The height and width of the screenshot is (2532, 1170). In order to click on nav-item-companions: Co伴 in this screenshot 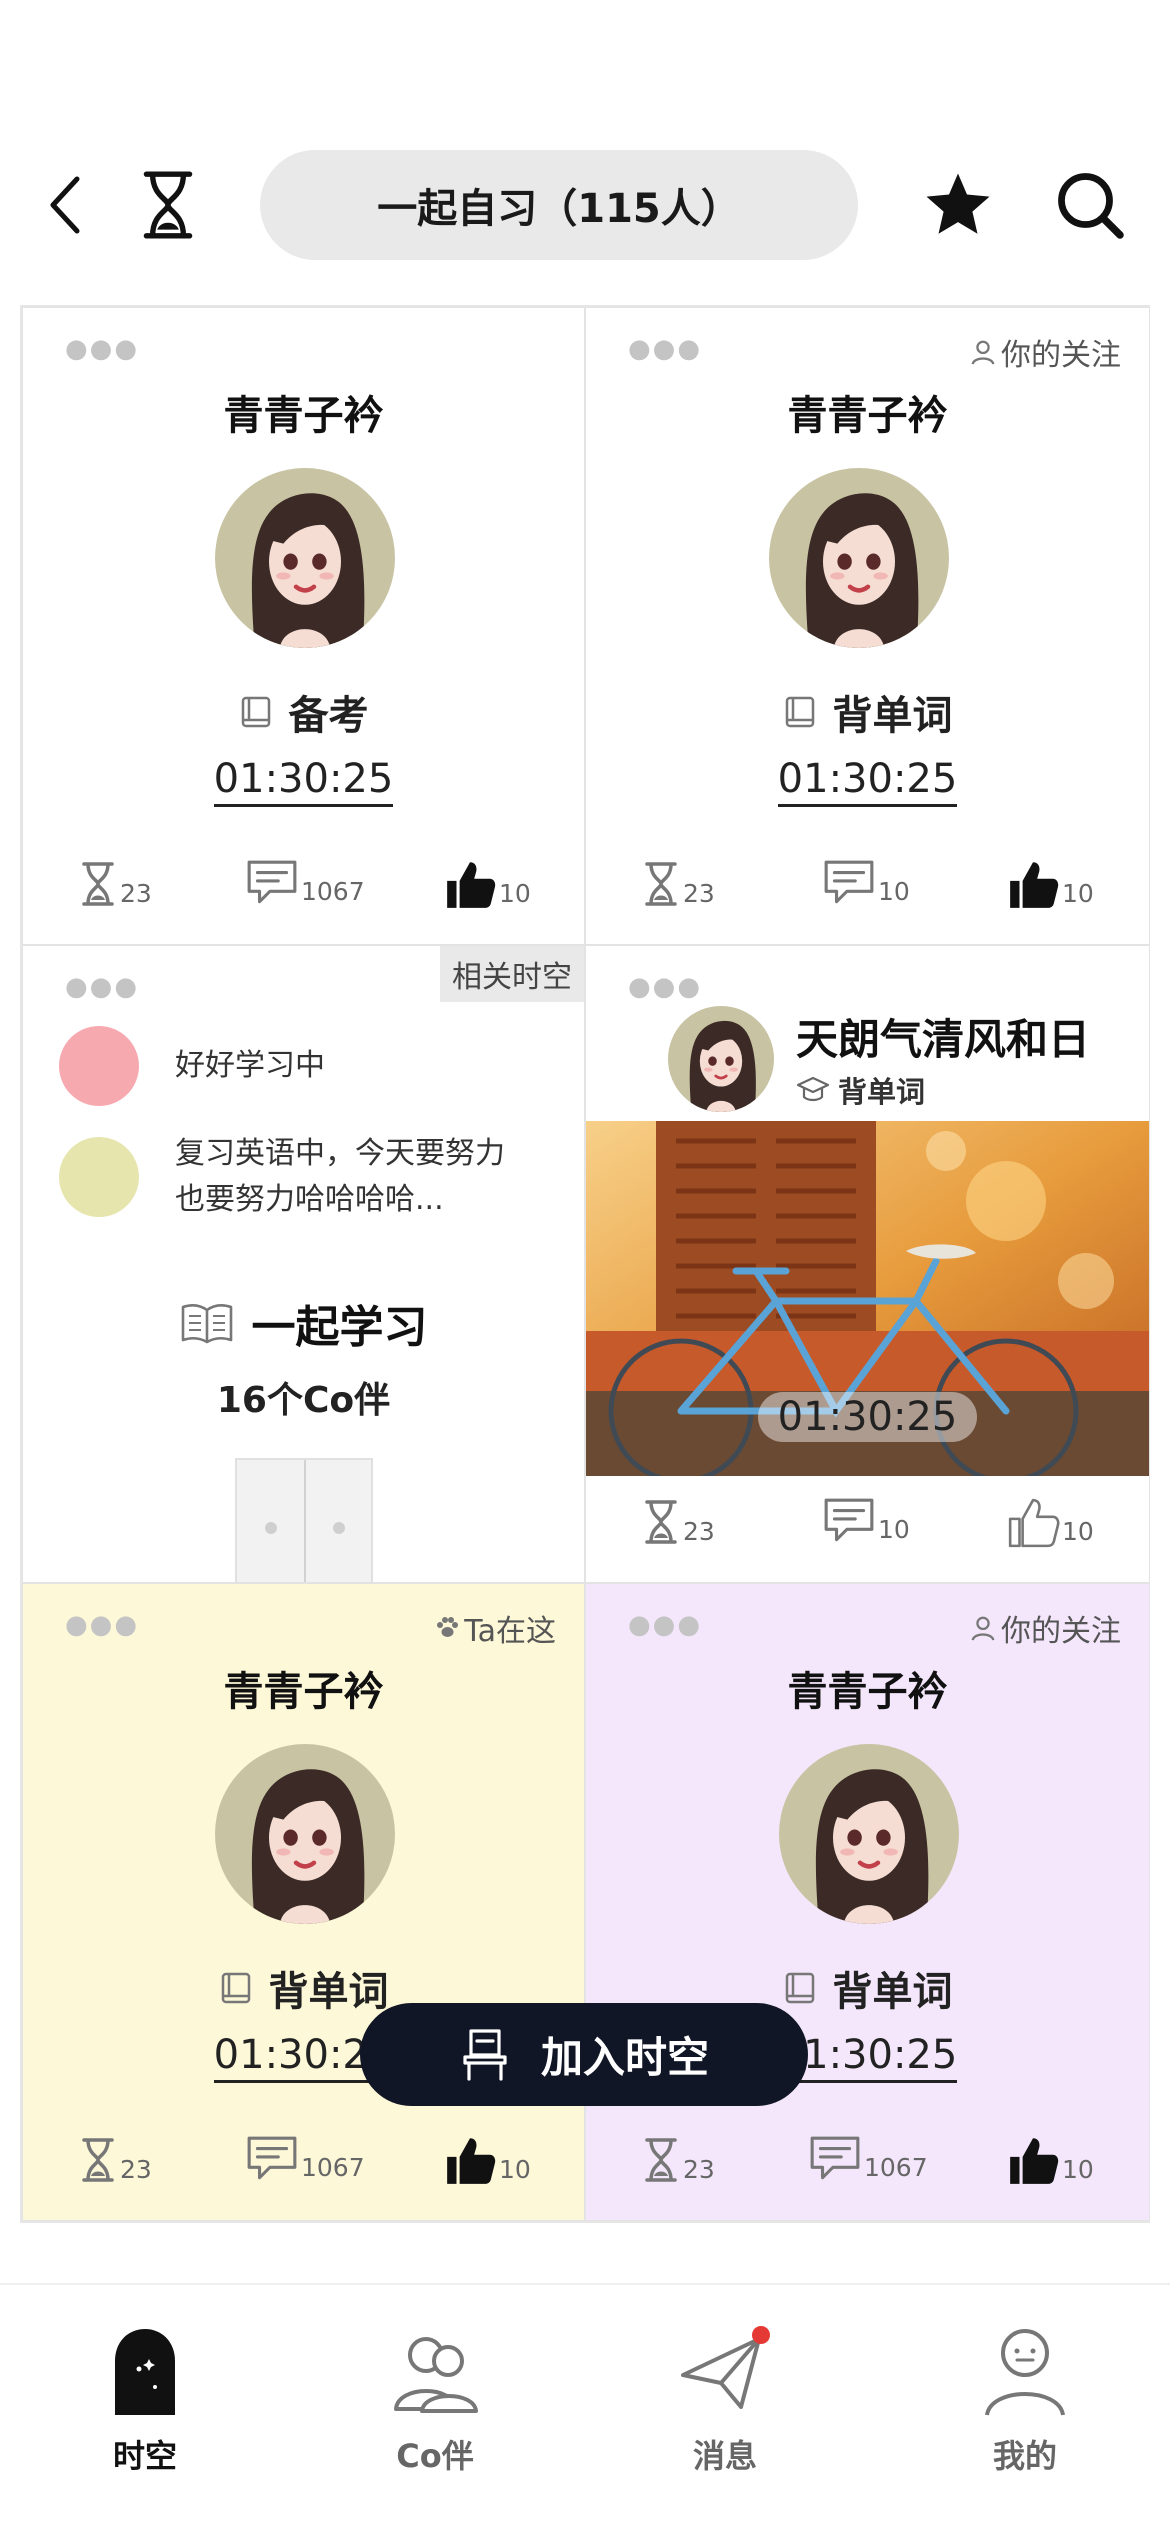, I will do `click(435, 2410)`.